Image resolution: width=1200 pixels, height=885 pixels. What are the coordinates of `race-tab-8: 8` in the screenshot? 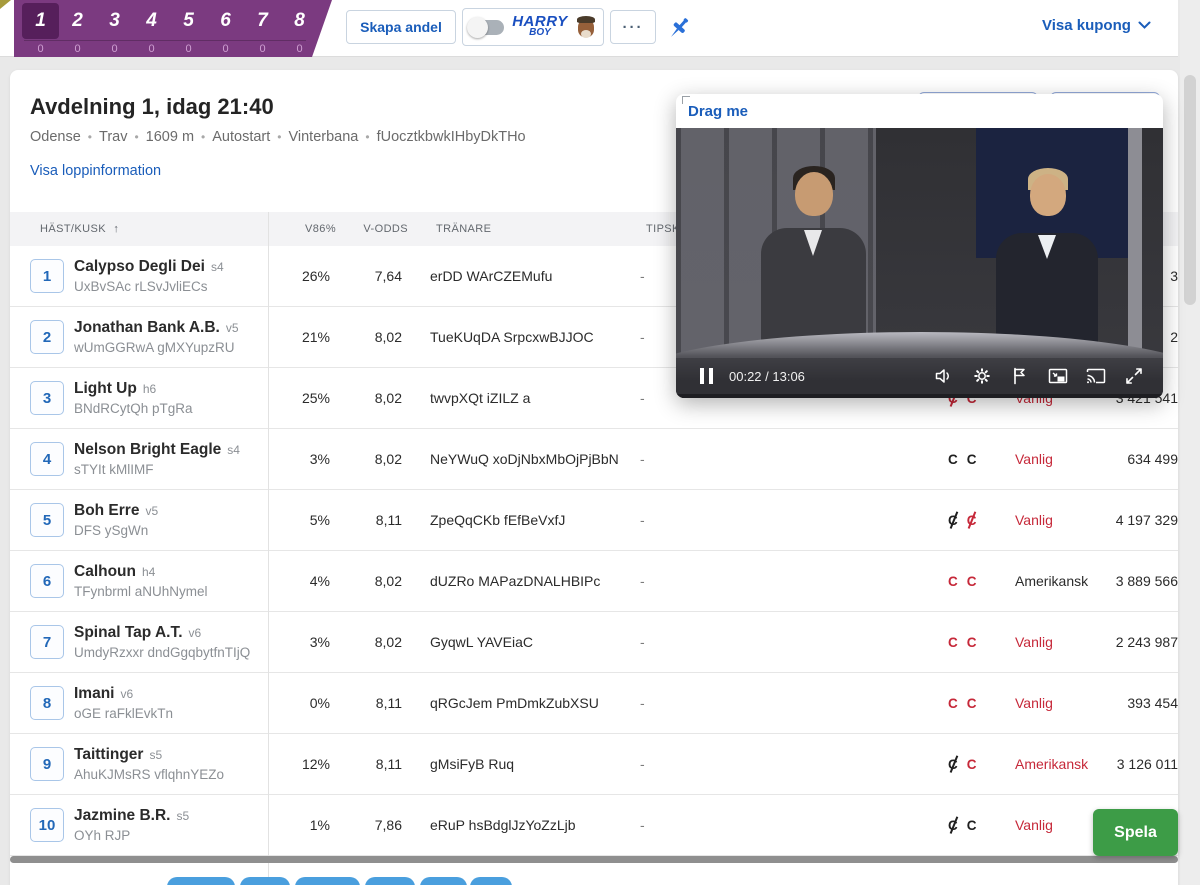 It's located at (299, 21).